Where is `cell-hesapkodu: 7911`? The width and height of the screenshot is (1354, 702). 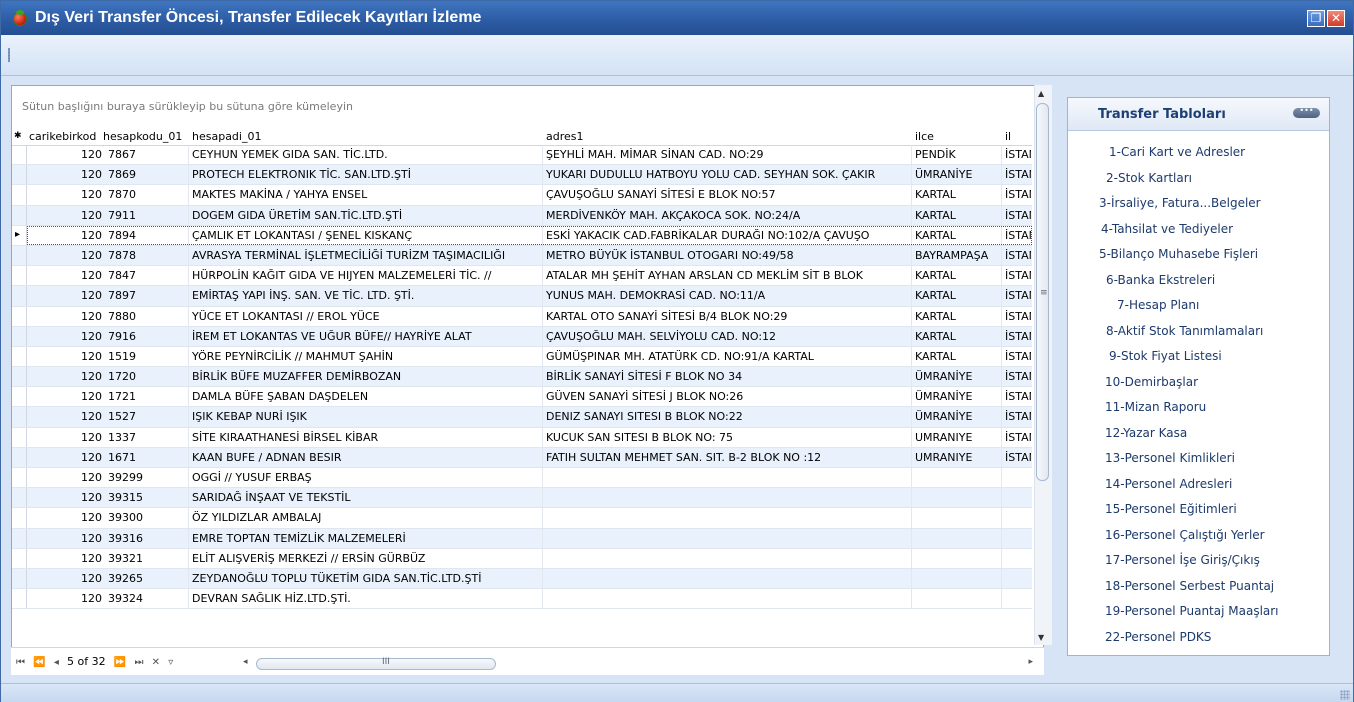 cell-hesapkodu: 7911 is located at coordinates (148, 215).